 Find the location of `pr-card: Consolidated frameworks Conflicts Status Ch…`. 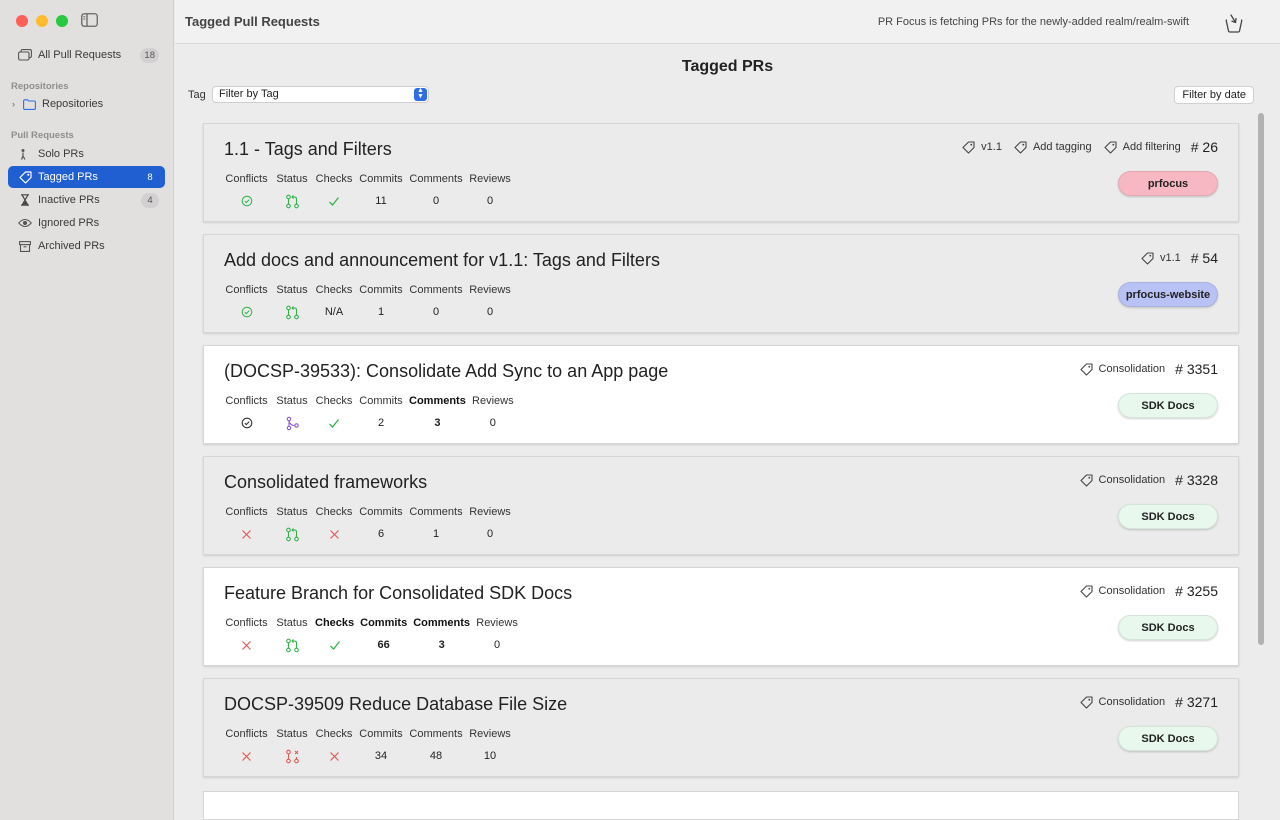

pr-card: Consolidated frameworks Conflicts Status Ch… is located at coordinates (721, 505).